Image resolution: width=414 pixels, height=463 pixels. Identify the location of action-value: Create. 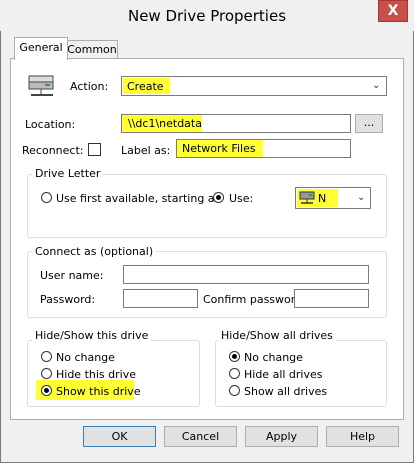
(145, 86).